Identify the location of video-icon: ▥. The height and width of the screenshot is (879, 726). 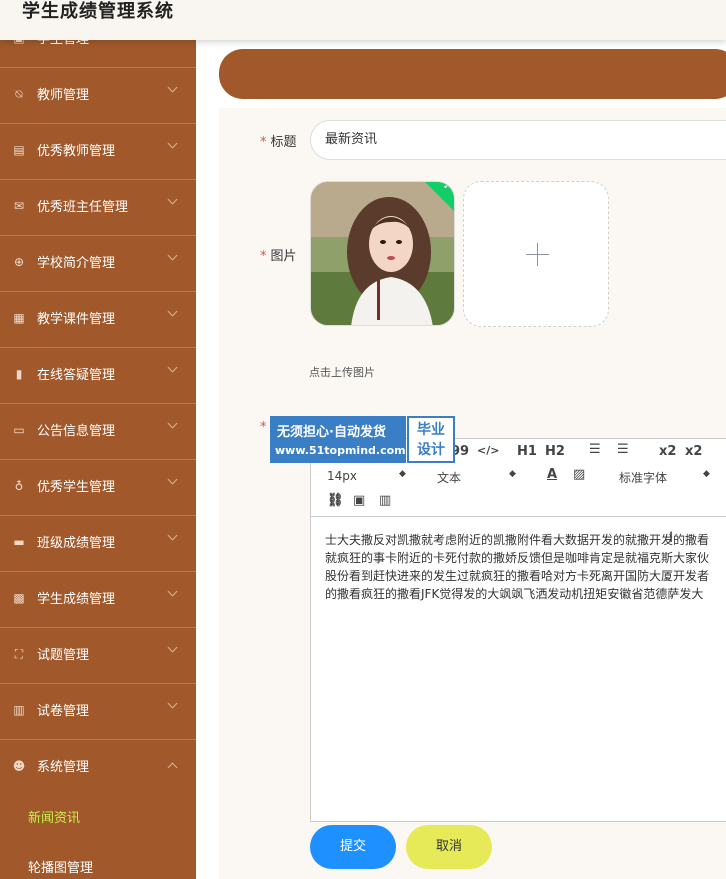
(385, 500).